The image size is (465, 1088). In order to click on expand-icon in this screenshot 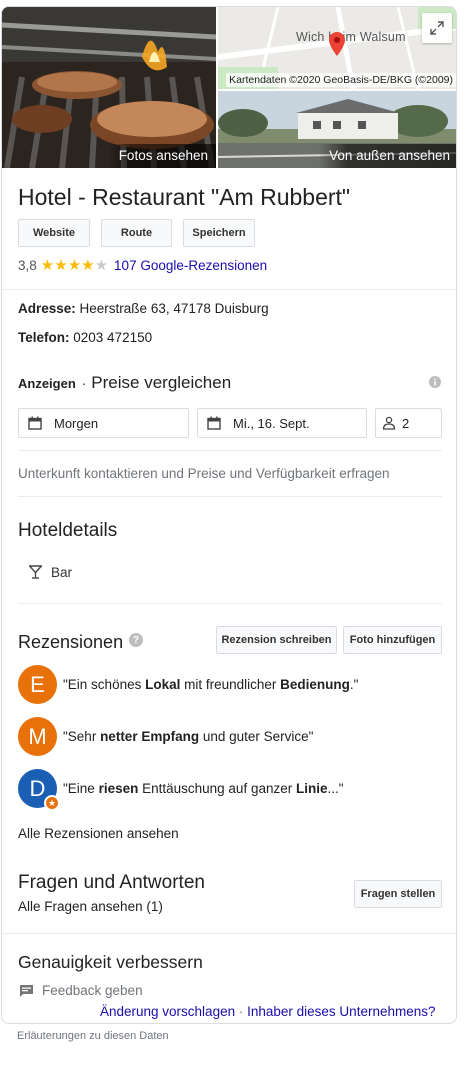, I will do `click(437, 28)`.